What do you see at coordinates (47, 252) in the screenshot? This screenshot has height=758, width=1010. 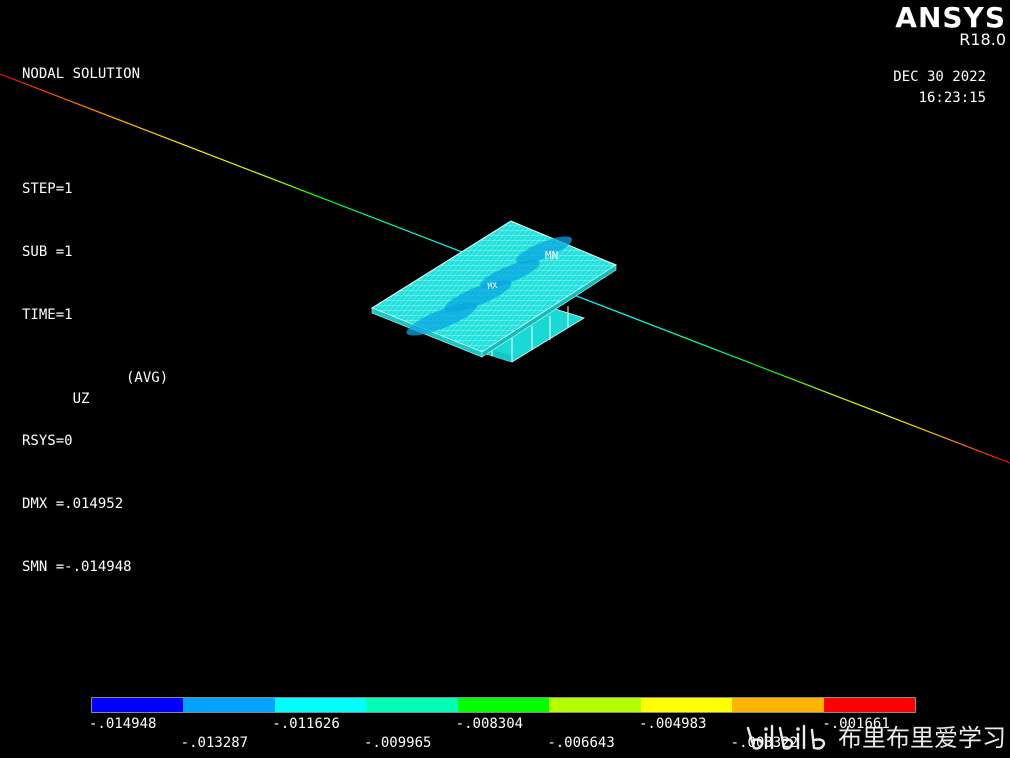 I see `substep-value: SUB =1` at bounding box center [47, 252].